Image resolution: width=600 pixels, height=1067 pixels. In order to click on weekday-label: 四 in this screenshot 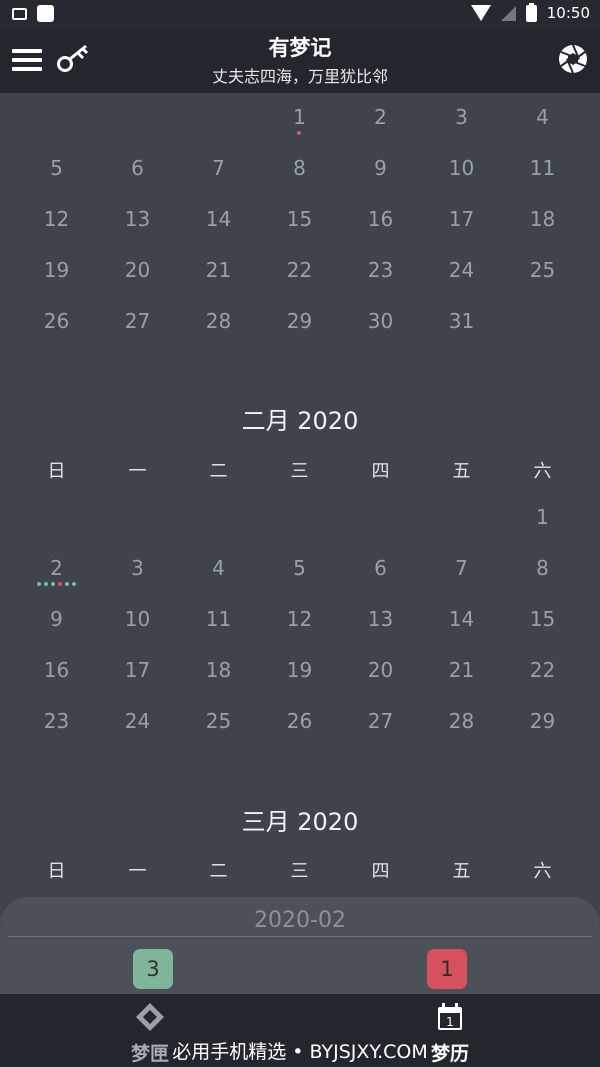, I will do `click(380, 471)`.